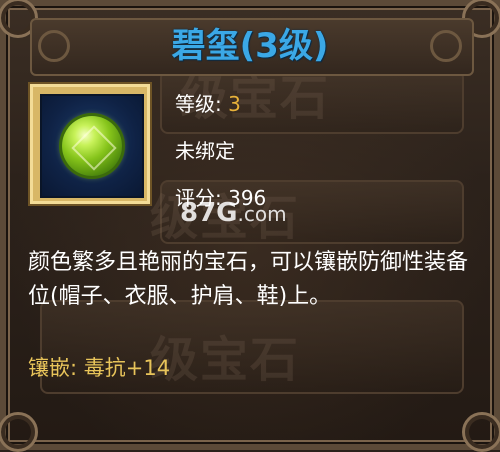 The width and height of the screenshot is (500, 452). What do you see at coordinates (225, 360) in the screenshot?
I see `background-ghost-text: 级宝石` at bounding box center [225, 360].